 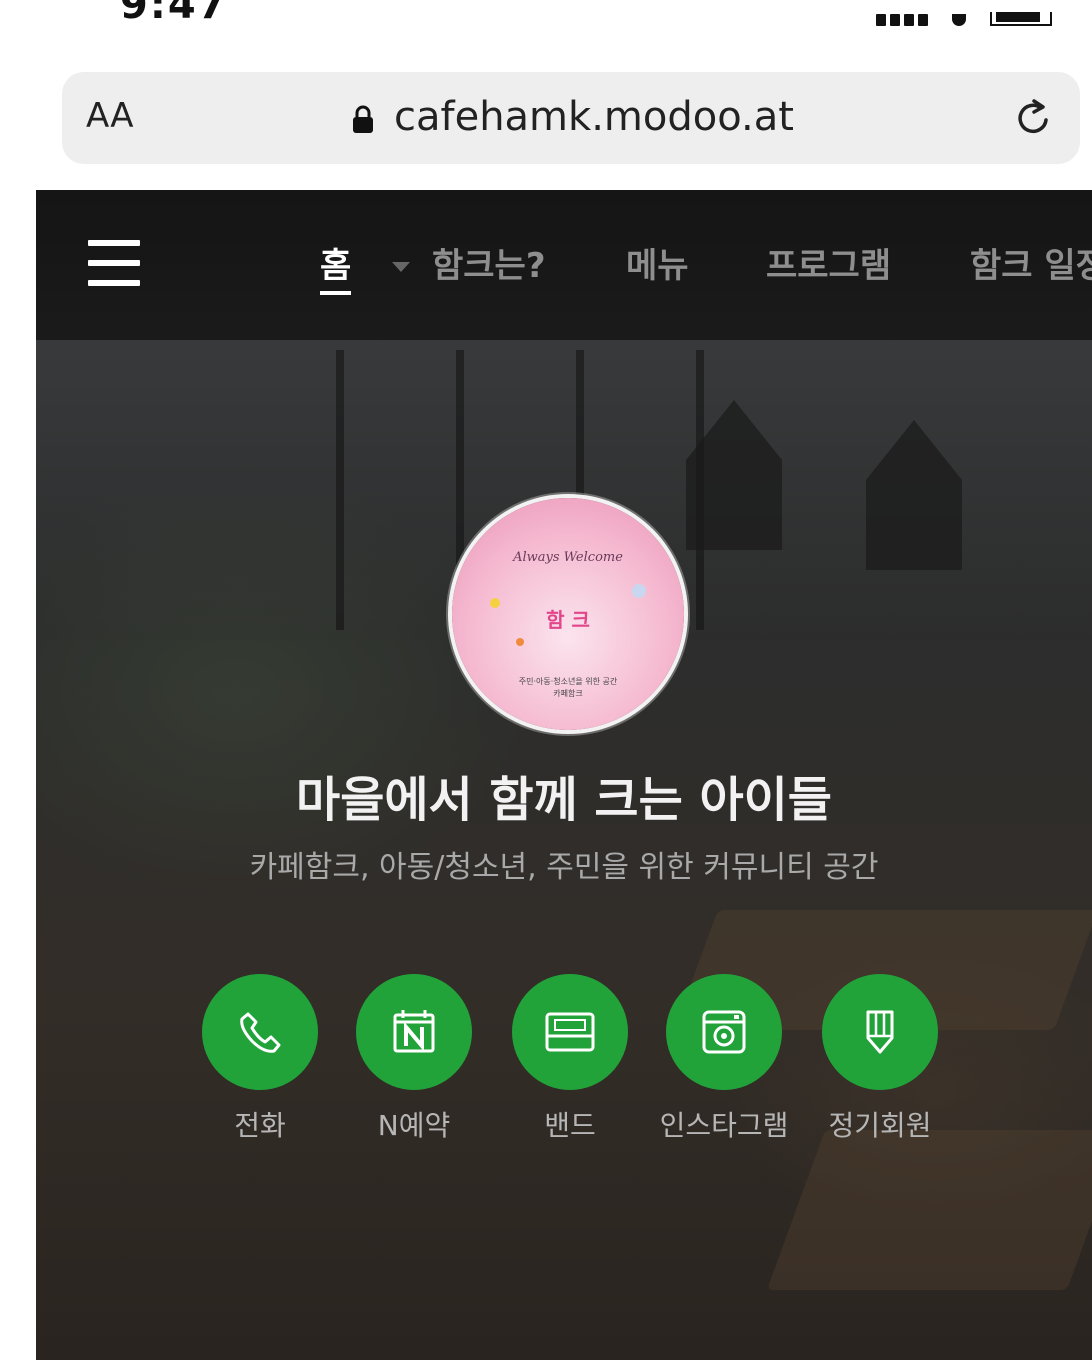 What do you see at coordinates (1021, 19) in the screenshot?
I see `battery-icon` at bounding box center [1021, 19].